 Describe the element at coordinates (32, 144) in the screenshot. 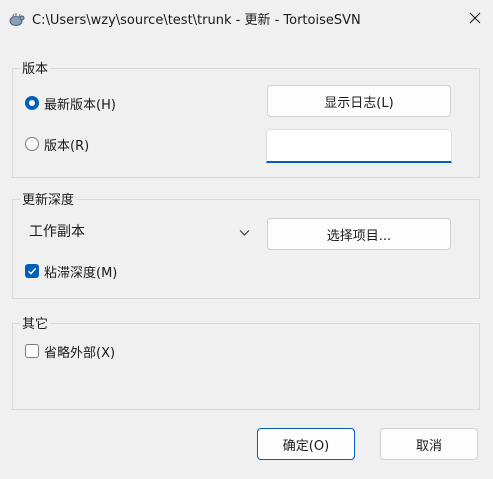

I see `revision-radio` at that location.